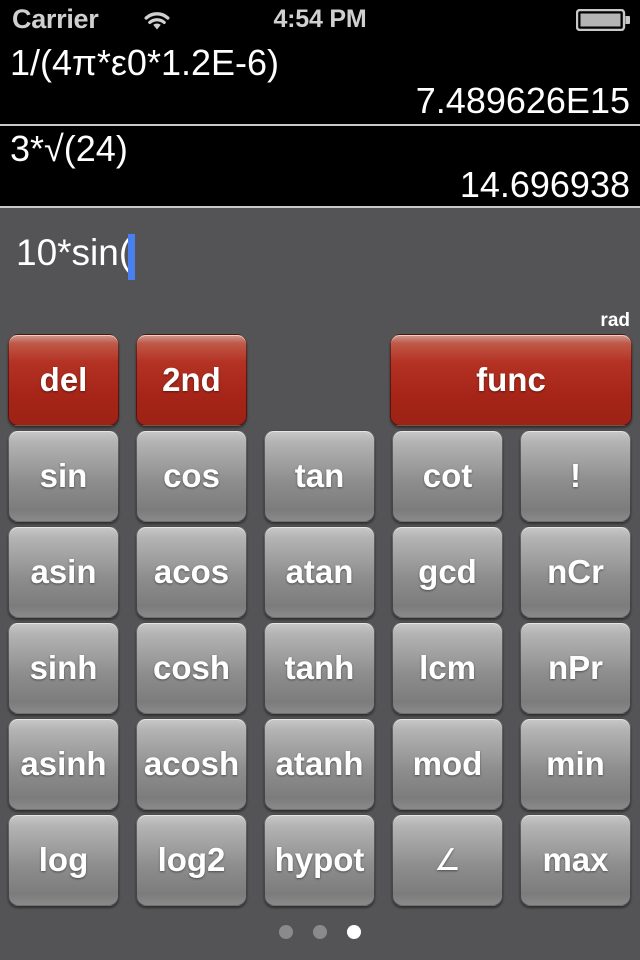  I want to click on key-cot: cot, so click(447, 476).